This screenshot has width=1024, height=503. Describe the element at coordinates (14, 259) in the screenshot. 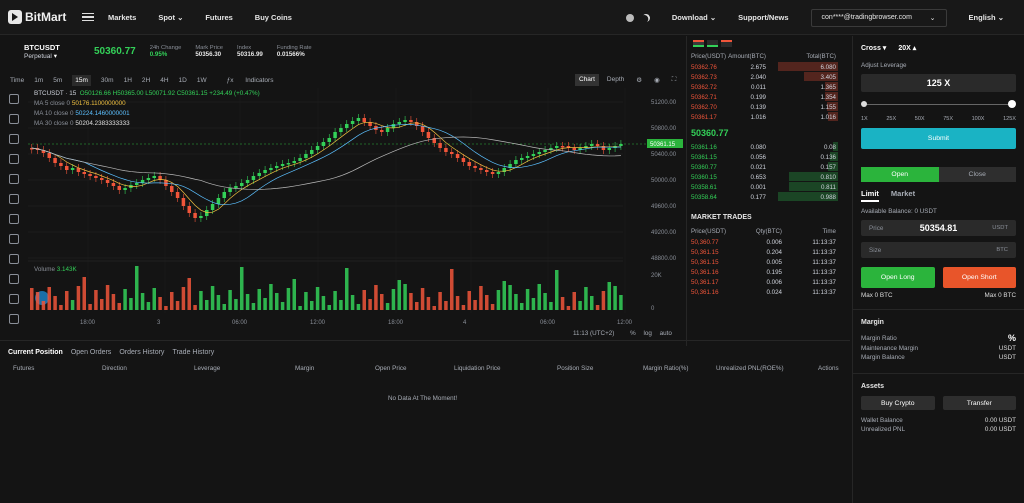

I see `ruler-icon` at that location.